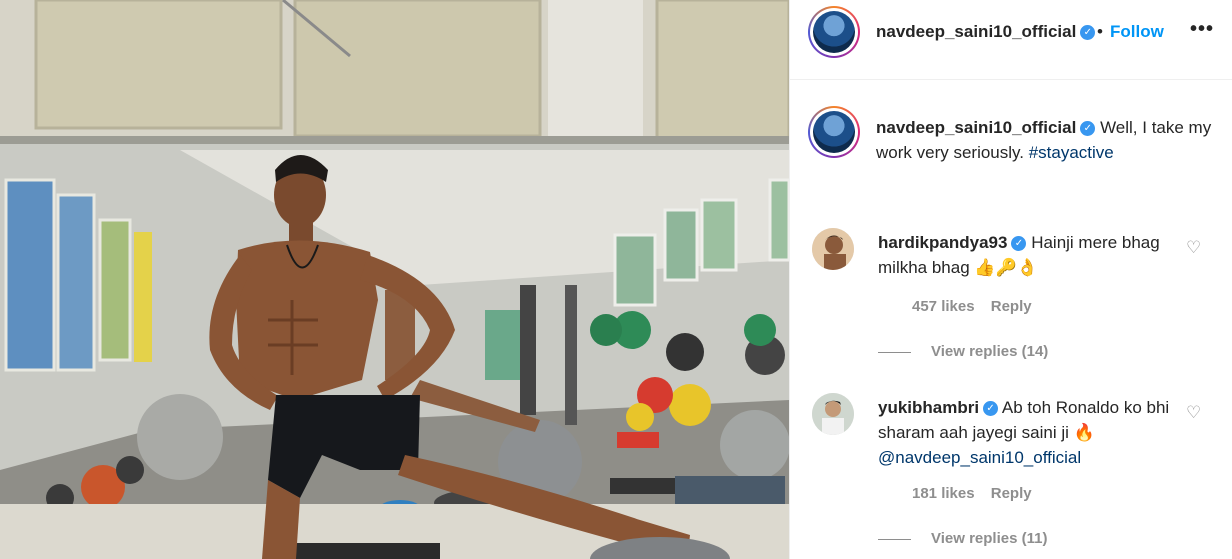  I want to click on author-username-text: navdeep_saini10_official, so click(976, 31).